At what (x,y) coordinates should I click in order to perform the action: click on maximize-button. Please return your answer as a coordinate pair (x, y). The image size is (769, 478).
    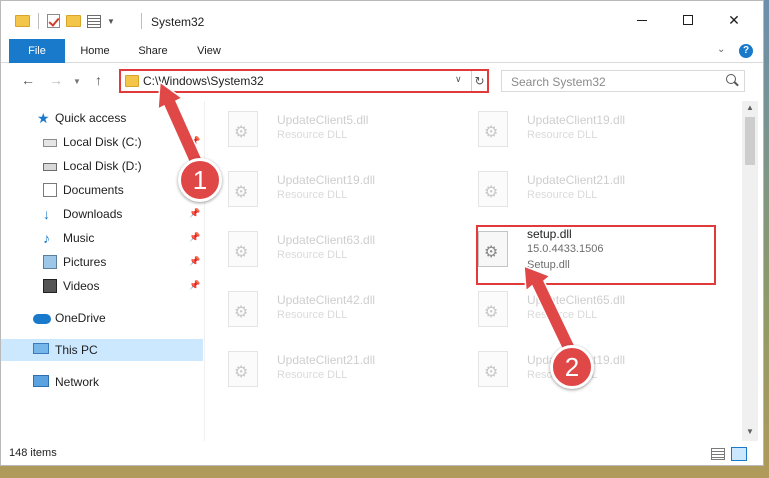
    Looking at the image, I should click on (688, 20).